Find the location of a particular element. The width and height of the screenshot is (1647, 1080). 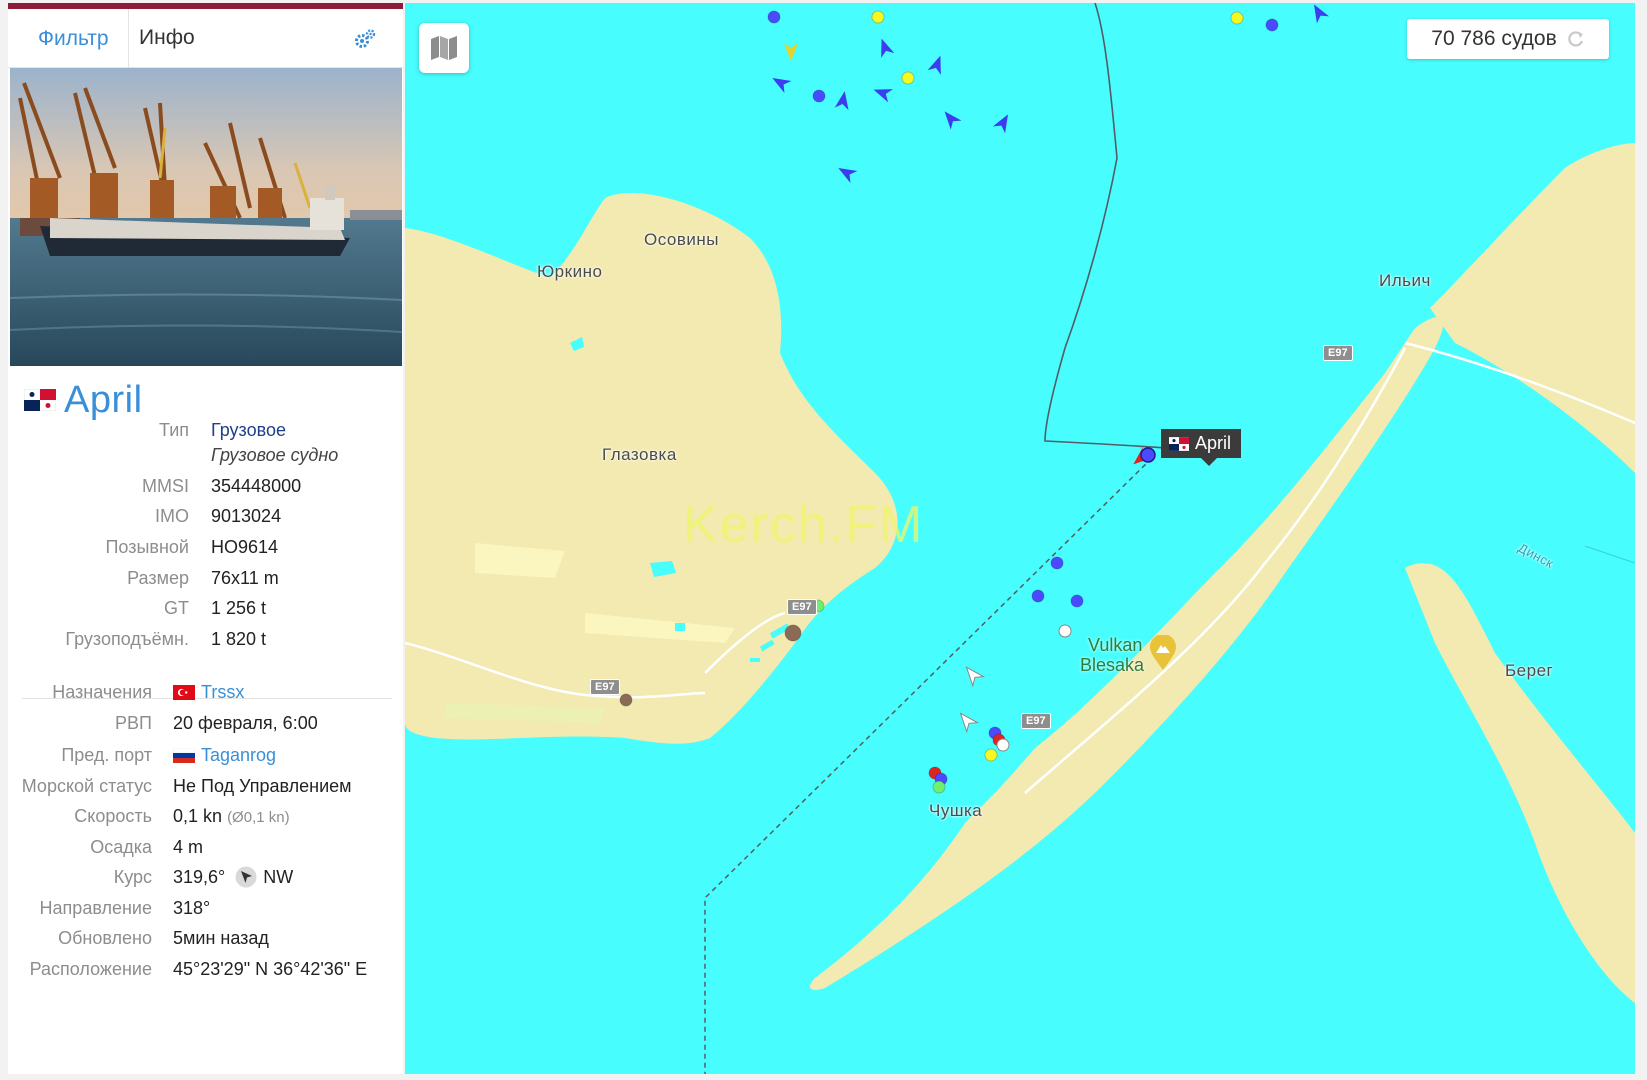

speed-label-row: Скорость is located at coordinates (80, 816).